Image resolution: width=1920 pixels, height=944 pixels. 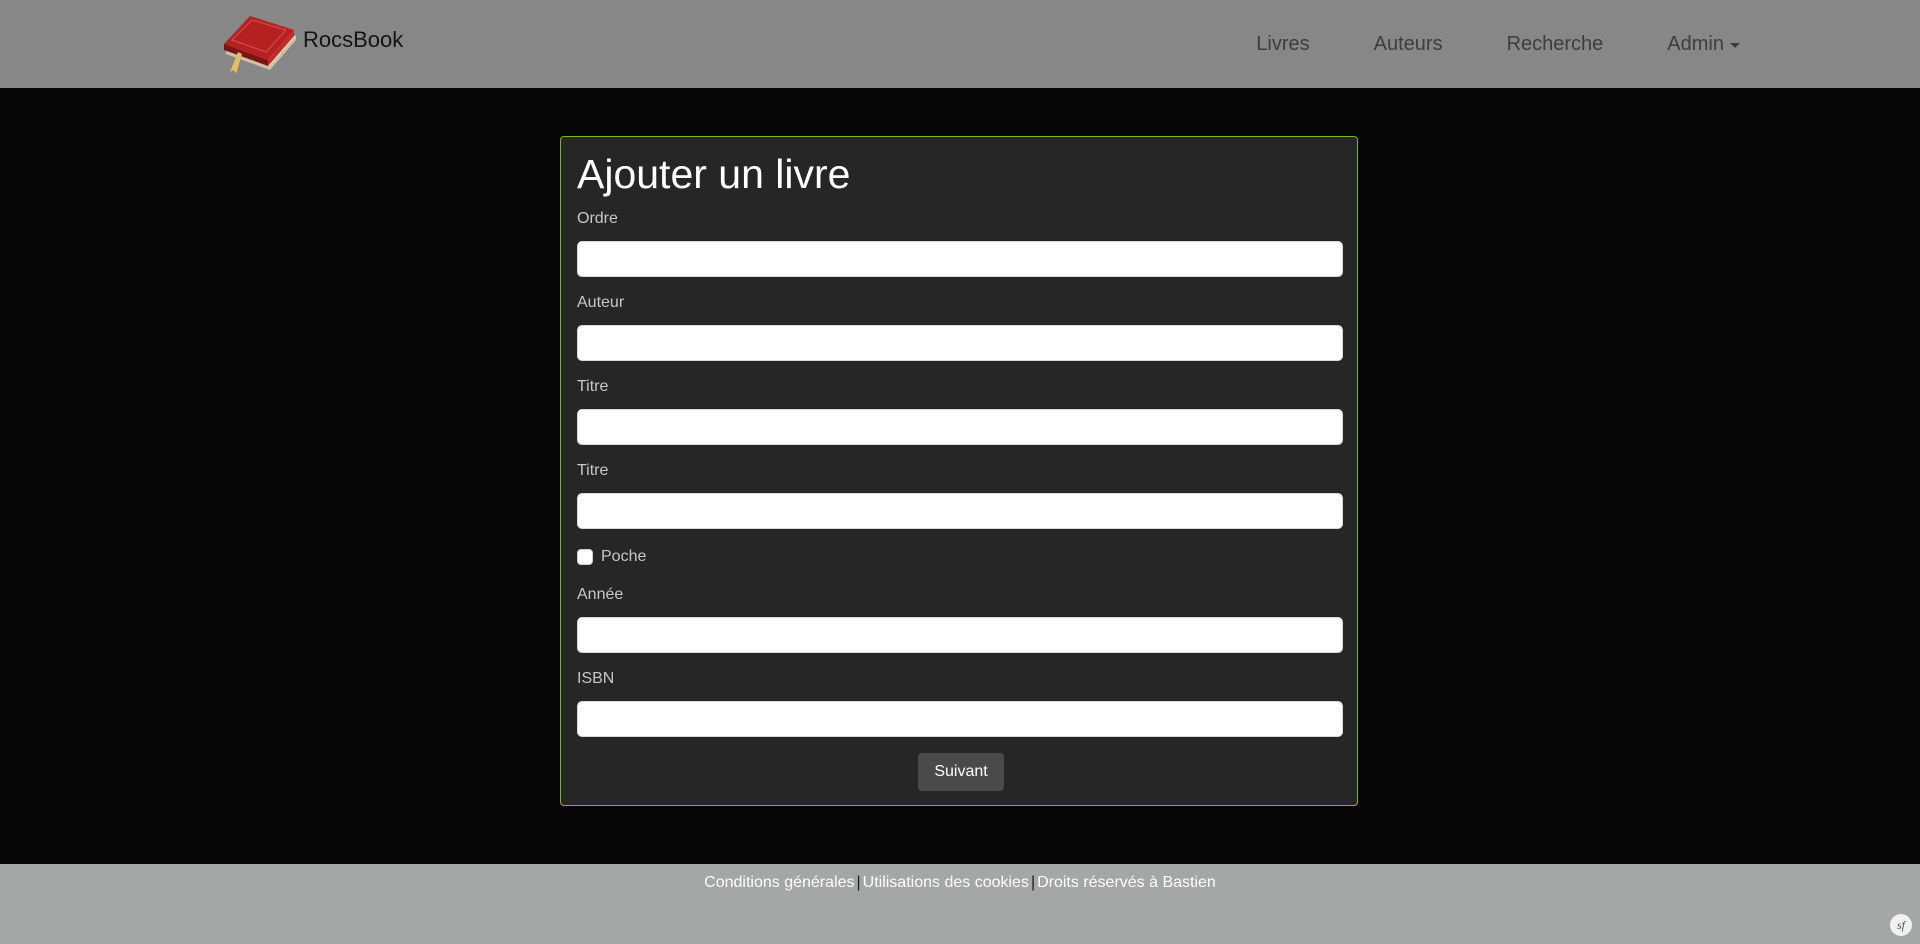 I want to click on poche-checkbox-row: Poche, so click(x=611, y=557).